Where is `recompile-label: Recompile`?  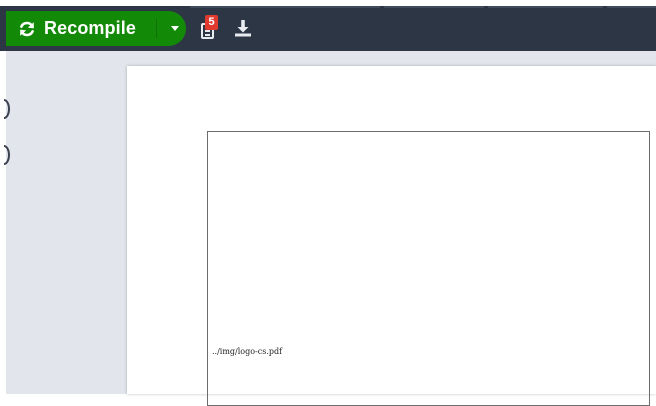 recompile-label: Recompile is located at coordinates (90, 28).